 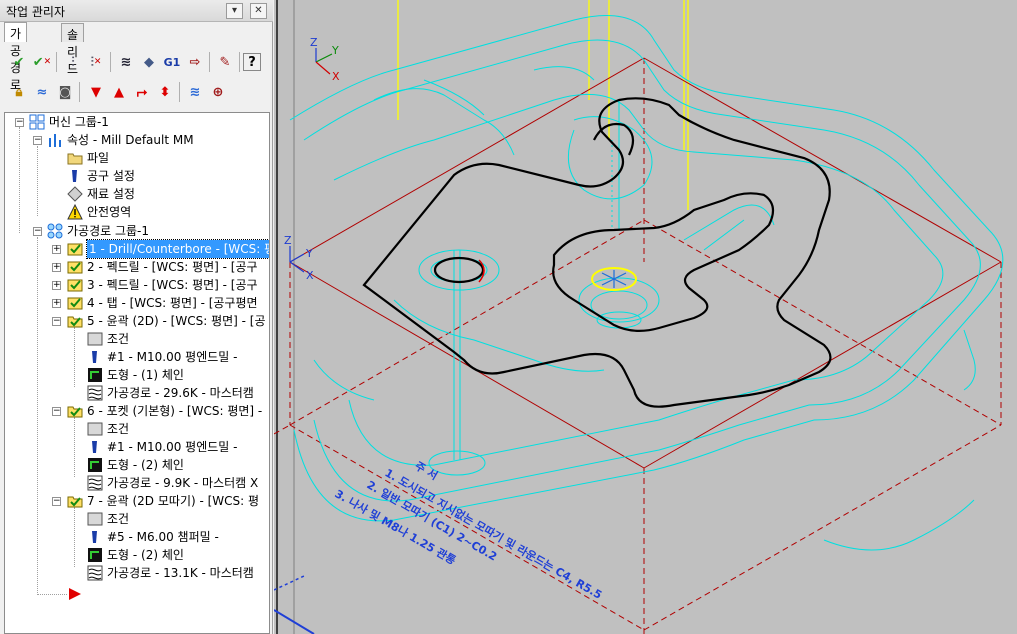 What do you see at coordinates (75, 321) in the screenshot?
I see `operation-open-icon` at bounding box center [75, 321].